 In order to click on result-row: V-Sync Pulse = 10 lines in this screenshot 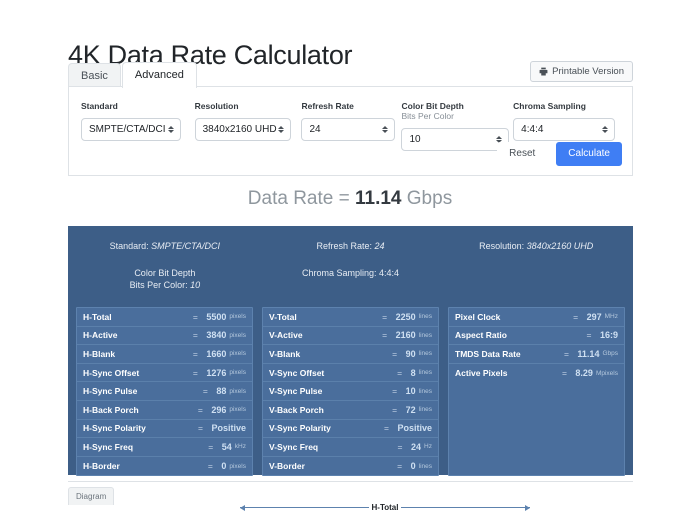, I will do `click(350, 391)`.